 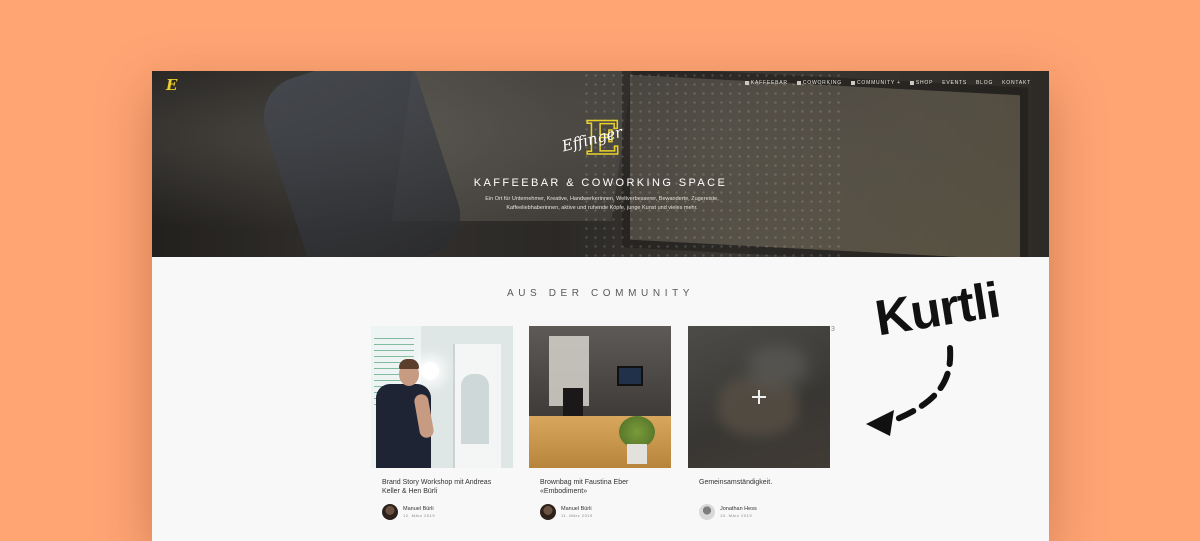 I want to click on card-author: Manuel Bürli 12. März 2019, so click(x=408, y=512).